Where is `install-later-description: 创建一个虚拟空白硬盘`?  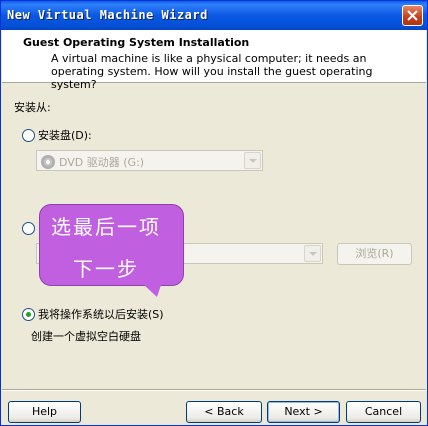 install-later-description: 创建一个虚拟空白硬盘 is located at coordinates (86, 336).